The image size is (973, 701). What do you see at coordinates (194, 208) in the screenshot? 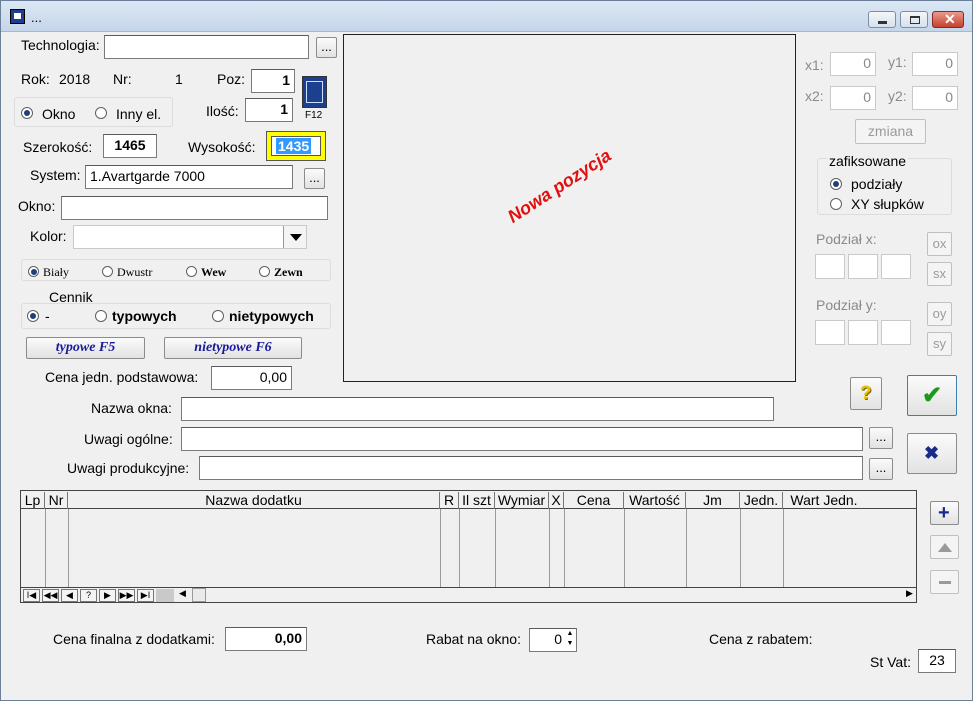
I see `okno-input` at bounding box center [194, 208].